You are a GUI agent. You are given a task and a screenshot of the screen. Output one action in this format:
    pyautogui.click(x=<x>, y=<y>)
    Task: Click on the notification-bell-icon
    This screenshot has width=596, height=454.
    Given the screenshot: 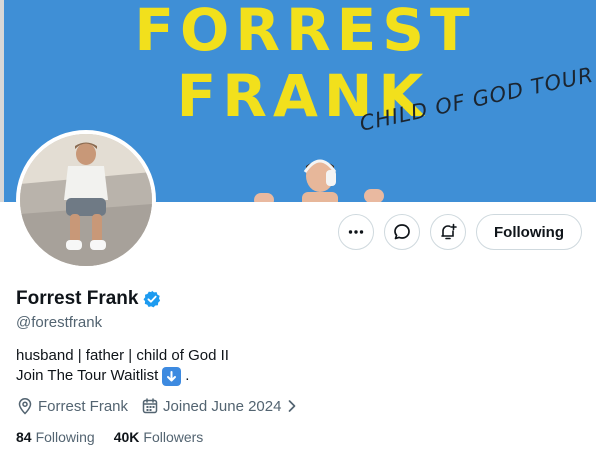 What is the action you would take?
    pyautogui.click(x=449, y=231)
    